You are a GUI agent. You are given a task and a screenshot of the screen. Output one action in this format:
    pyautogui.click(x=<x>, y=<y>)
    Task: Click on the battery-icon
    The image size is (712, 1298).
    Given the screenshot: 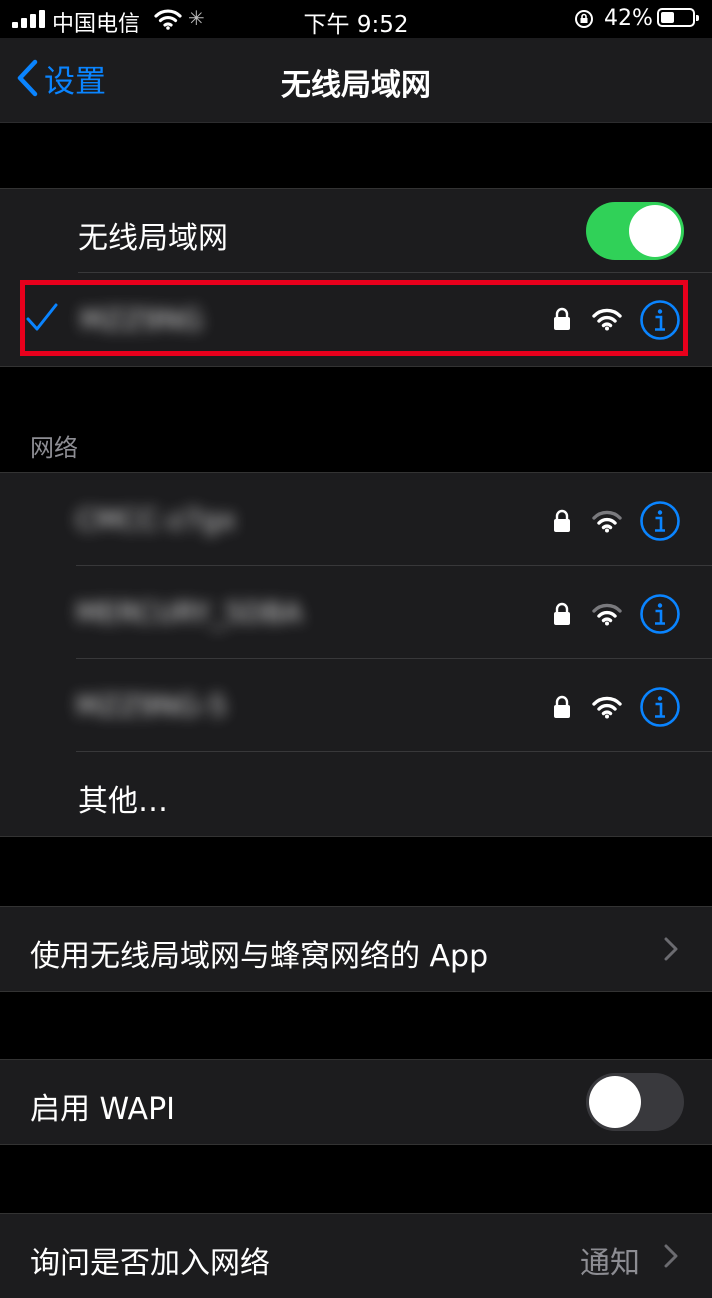 What is the action you would take?
    pyautogui.click(x=678, y=17)
    